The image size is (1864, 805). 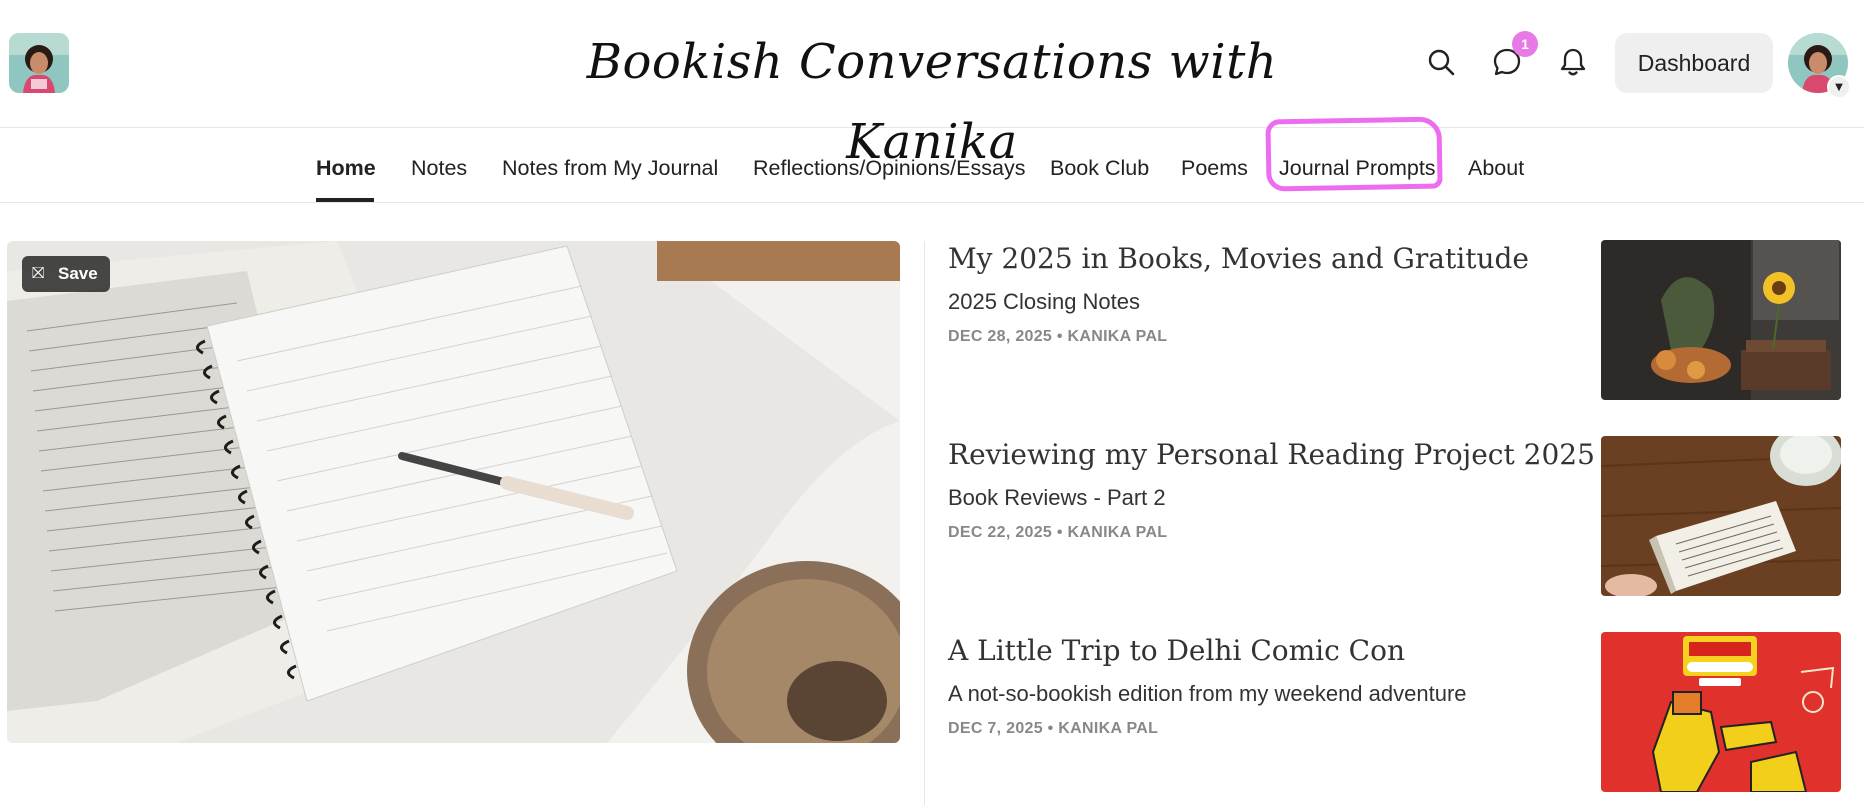 What do you see at coordinates (1053, 728) in the screenshot?
I see `post-meta: DEC 7, 2025 • KANIKA PAL` at bounding box center [1053, 728].